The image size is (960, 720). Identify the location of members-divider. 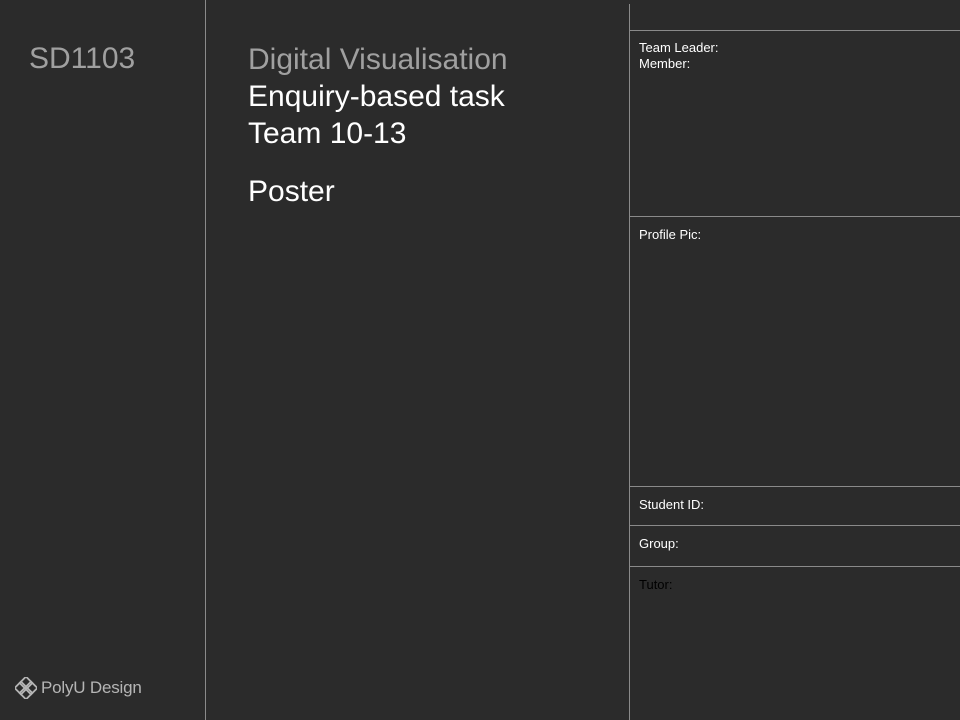
(795, 216).